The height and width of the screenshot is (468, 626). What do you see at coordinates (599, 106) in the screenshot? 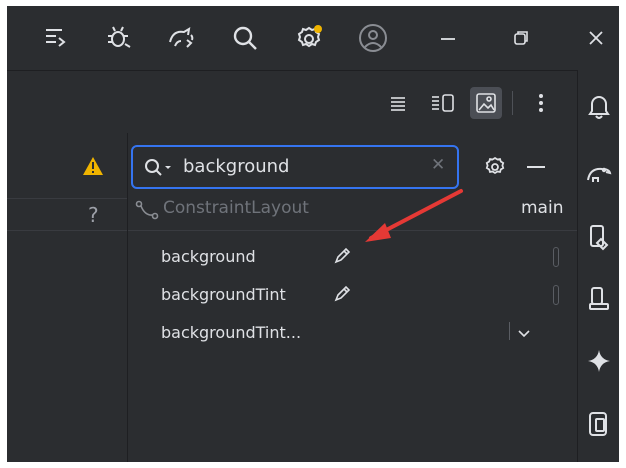
I see `notifications-icon` at bounding box center [599, 106].